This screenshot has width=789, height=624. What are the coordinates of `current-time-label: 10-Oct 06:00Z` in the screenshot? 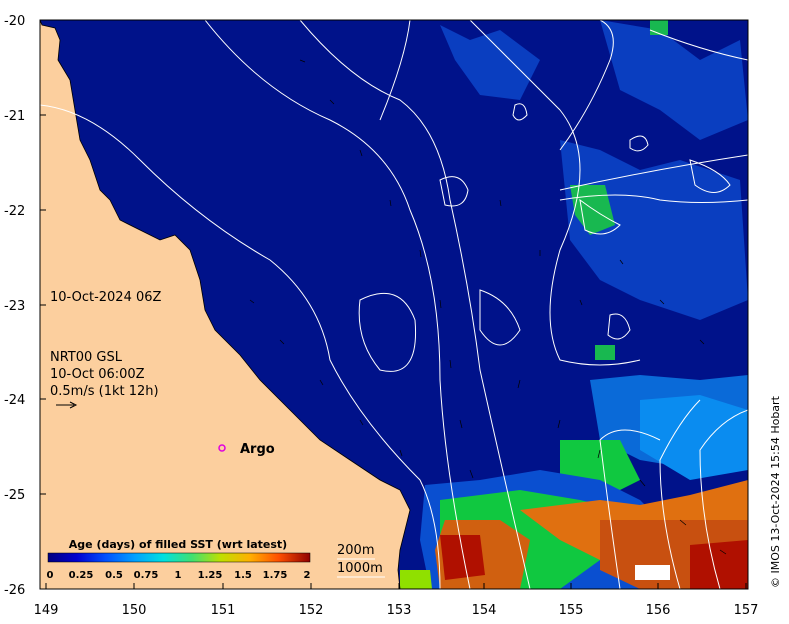 It's located at (97, 374).